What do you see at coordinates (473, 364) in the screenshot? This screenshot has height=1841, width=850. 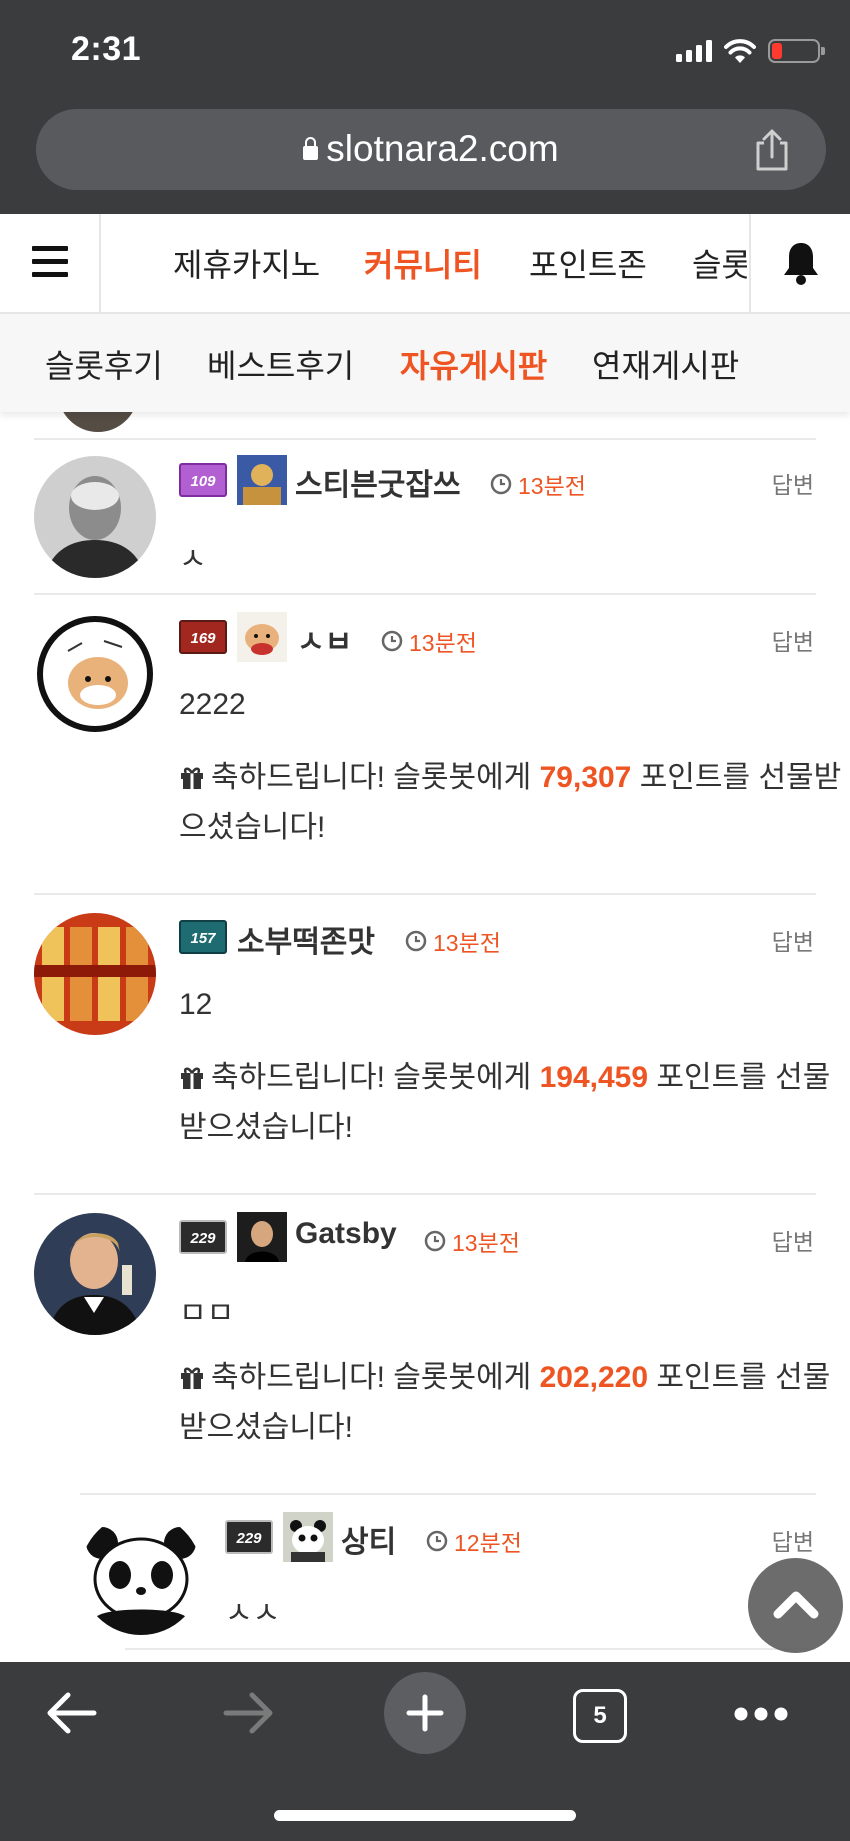 I see `sub-nav-free-board: 자유게시판` at bounding box center [473, 364].